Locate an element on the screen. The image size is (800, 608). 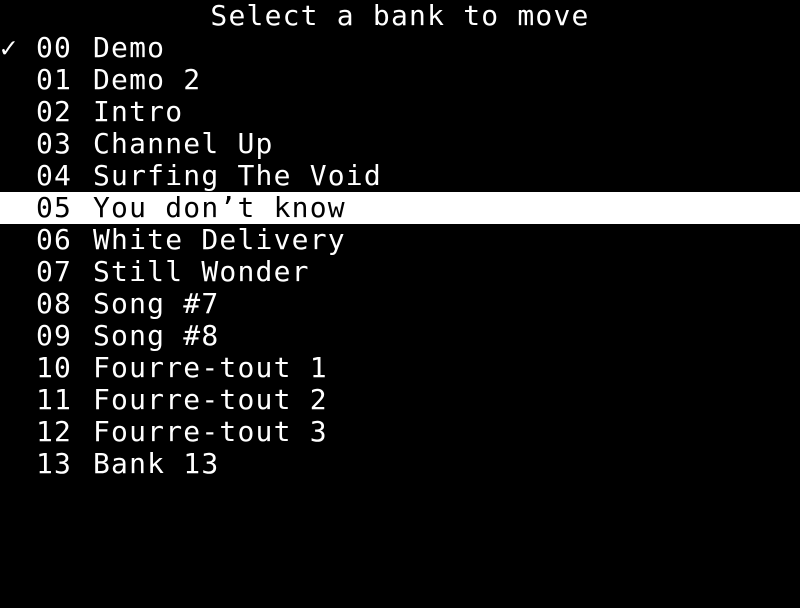
bank-name: Song #8 is located at coordinates (156, 335).